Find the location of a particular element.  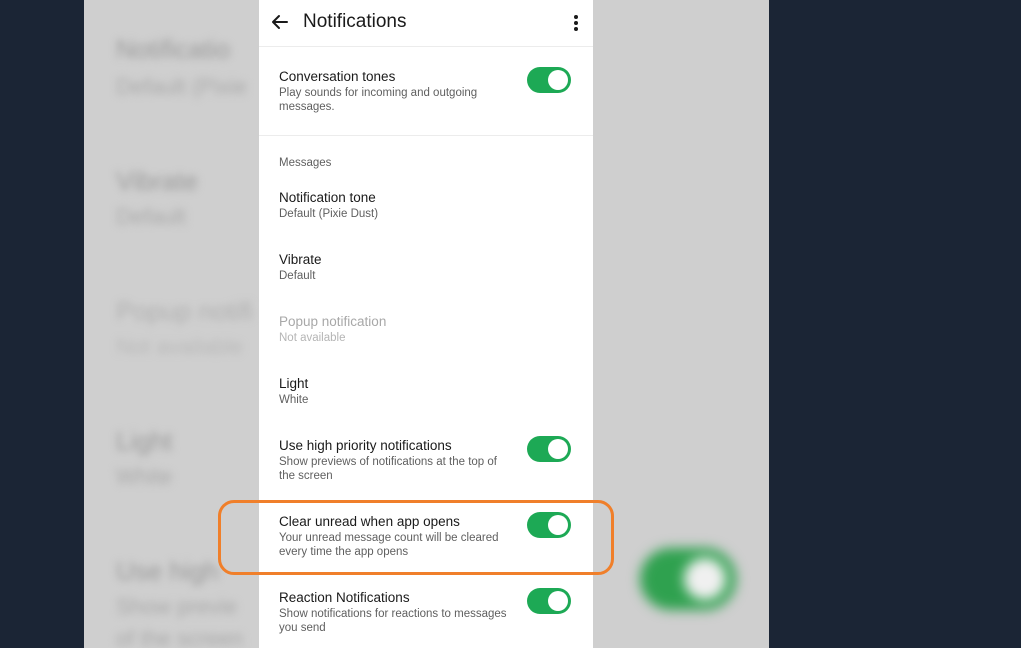

vibrate-value: Default is located at coordinates (297, 276).